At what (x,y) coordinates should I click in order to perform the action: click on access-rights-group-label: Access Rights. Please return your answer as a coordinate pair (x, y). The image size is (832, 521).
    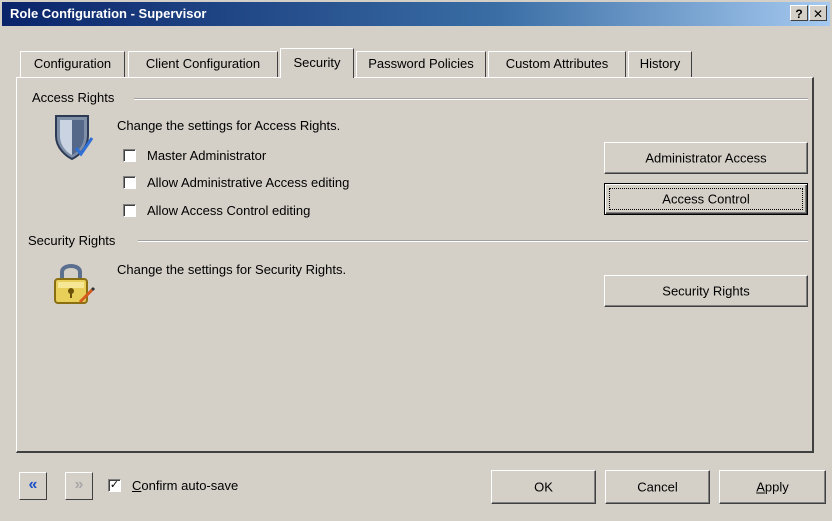
    Looking at the image, I should click on (73, 97).